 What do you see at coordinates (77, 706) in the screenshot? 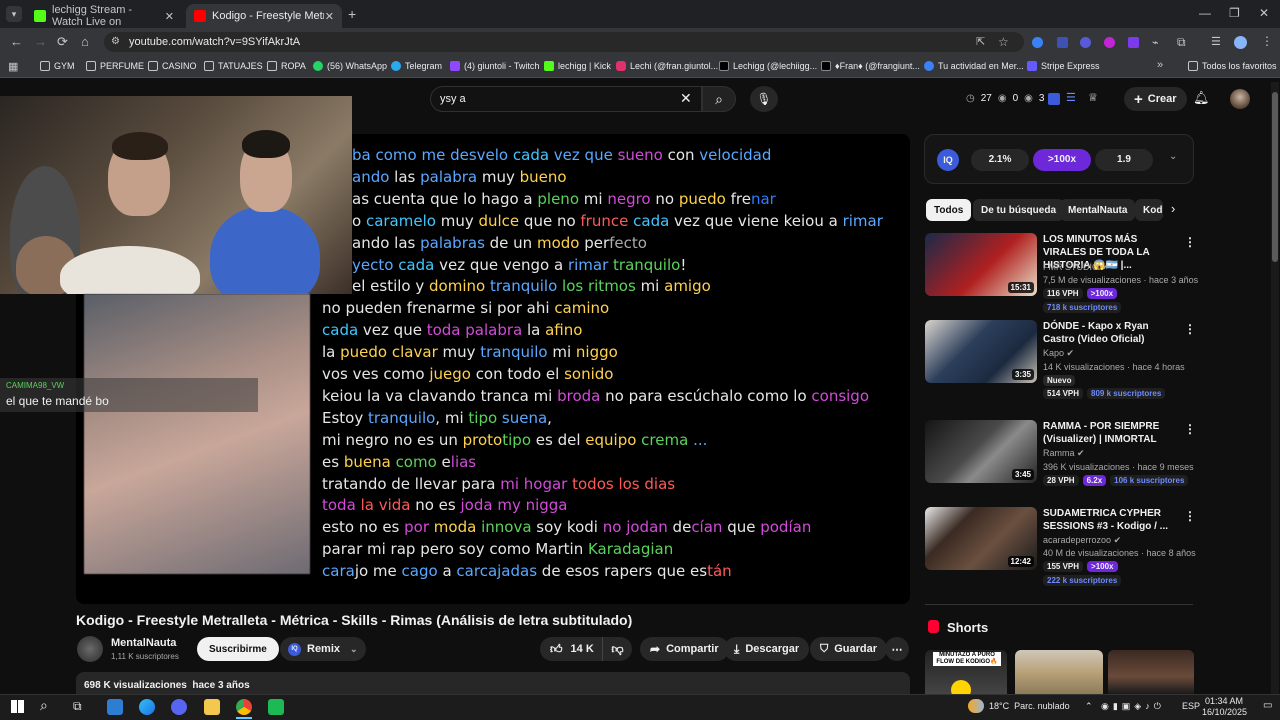
I see `task-view-icon: ⧉` at bounding box center [77, 706].